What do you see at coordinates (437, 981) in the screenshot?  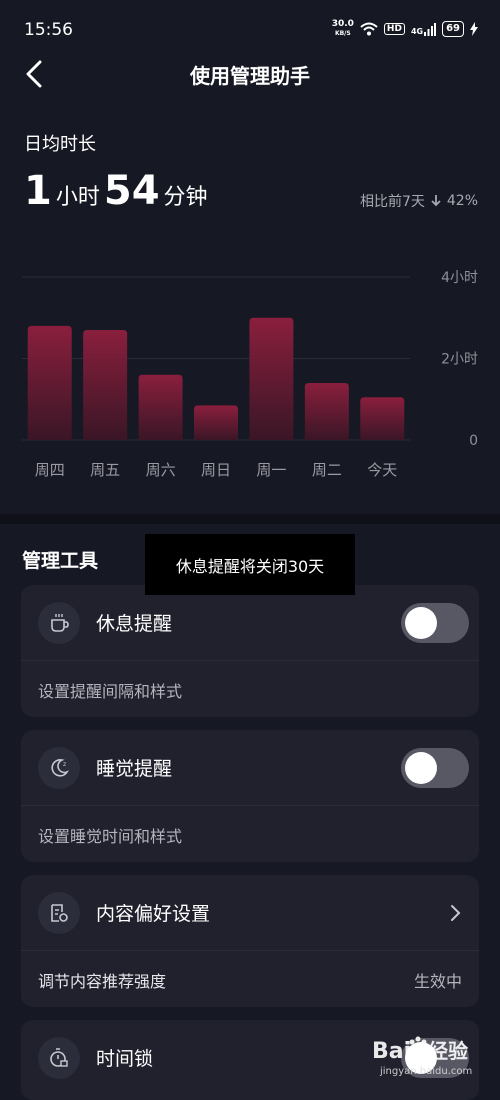 I see `status-badge: 生效中` at bounding box center [437, 981].